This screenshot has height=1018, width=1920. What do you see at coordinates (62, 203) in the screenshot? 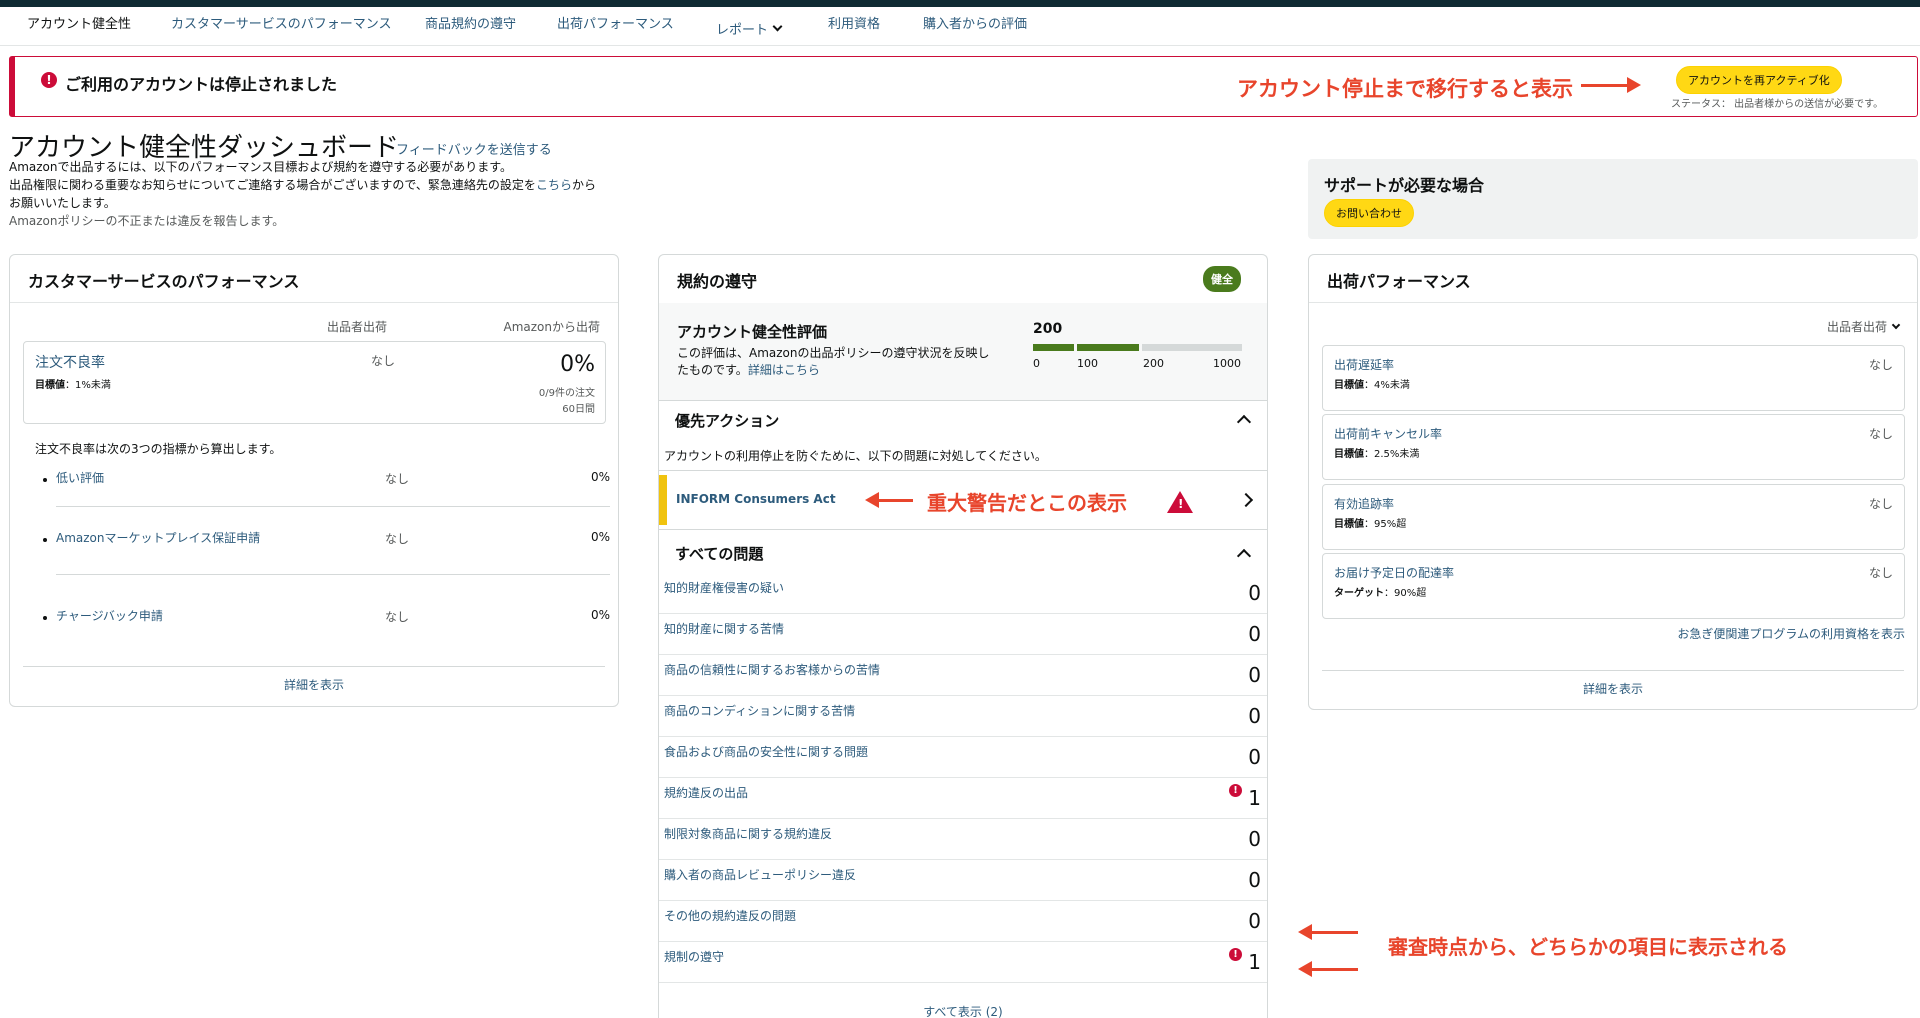
I see `intro-line-3: お願いいたします。` at bounding box center [62, 203].